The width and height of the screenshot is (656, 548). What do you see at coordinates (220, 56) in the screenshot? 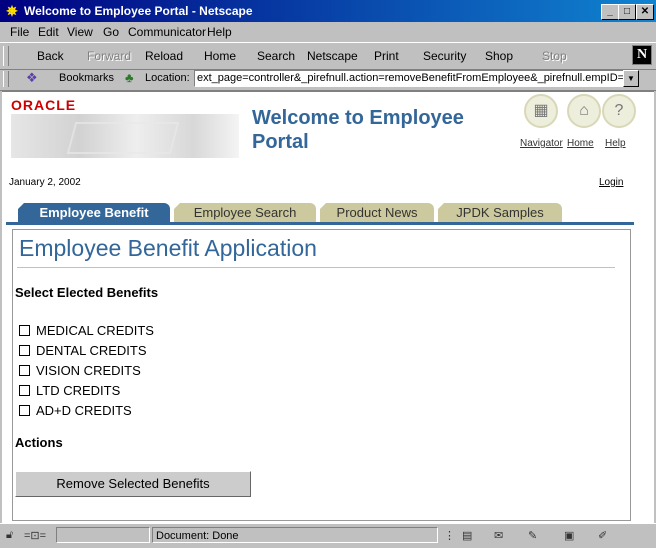
I see `home-button: Home` at bounding box center [220, 56].